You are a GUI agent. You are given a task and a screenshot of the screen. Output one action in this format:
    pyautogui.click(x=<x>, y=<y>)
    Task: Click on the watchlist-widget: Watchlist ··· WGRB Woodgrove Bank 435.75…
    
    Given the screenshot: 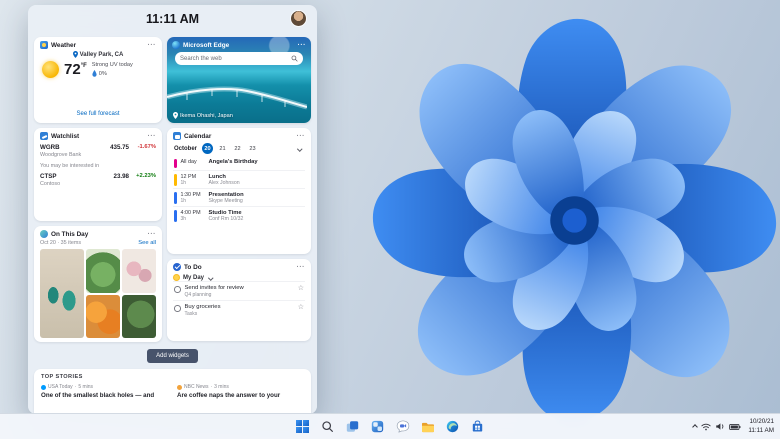 What is the action you would take?
    pyautogui.click(x=98, y=174)
    